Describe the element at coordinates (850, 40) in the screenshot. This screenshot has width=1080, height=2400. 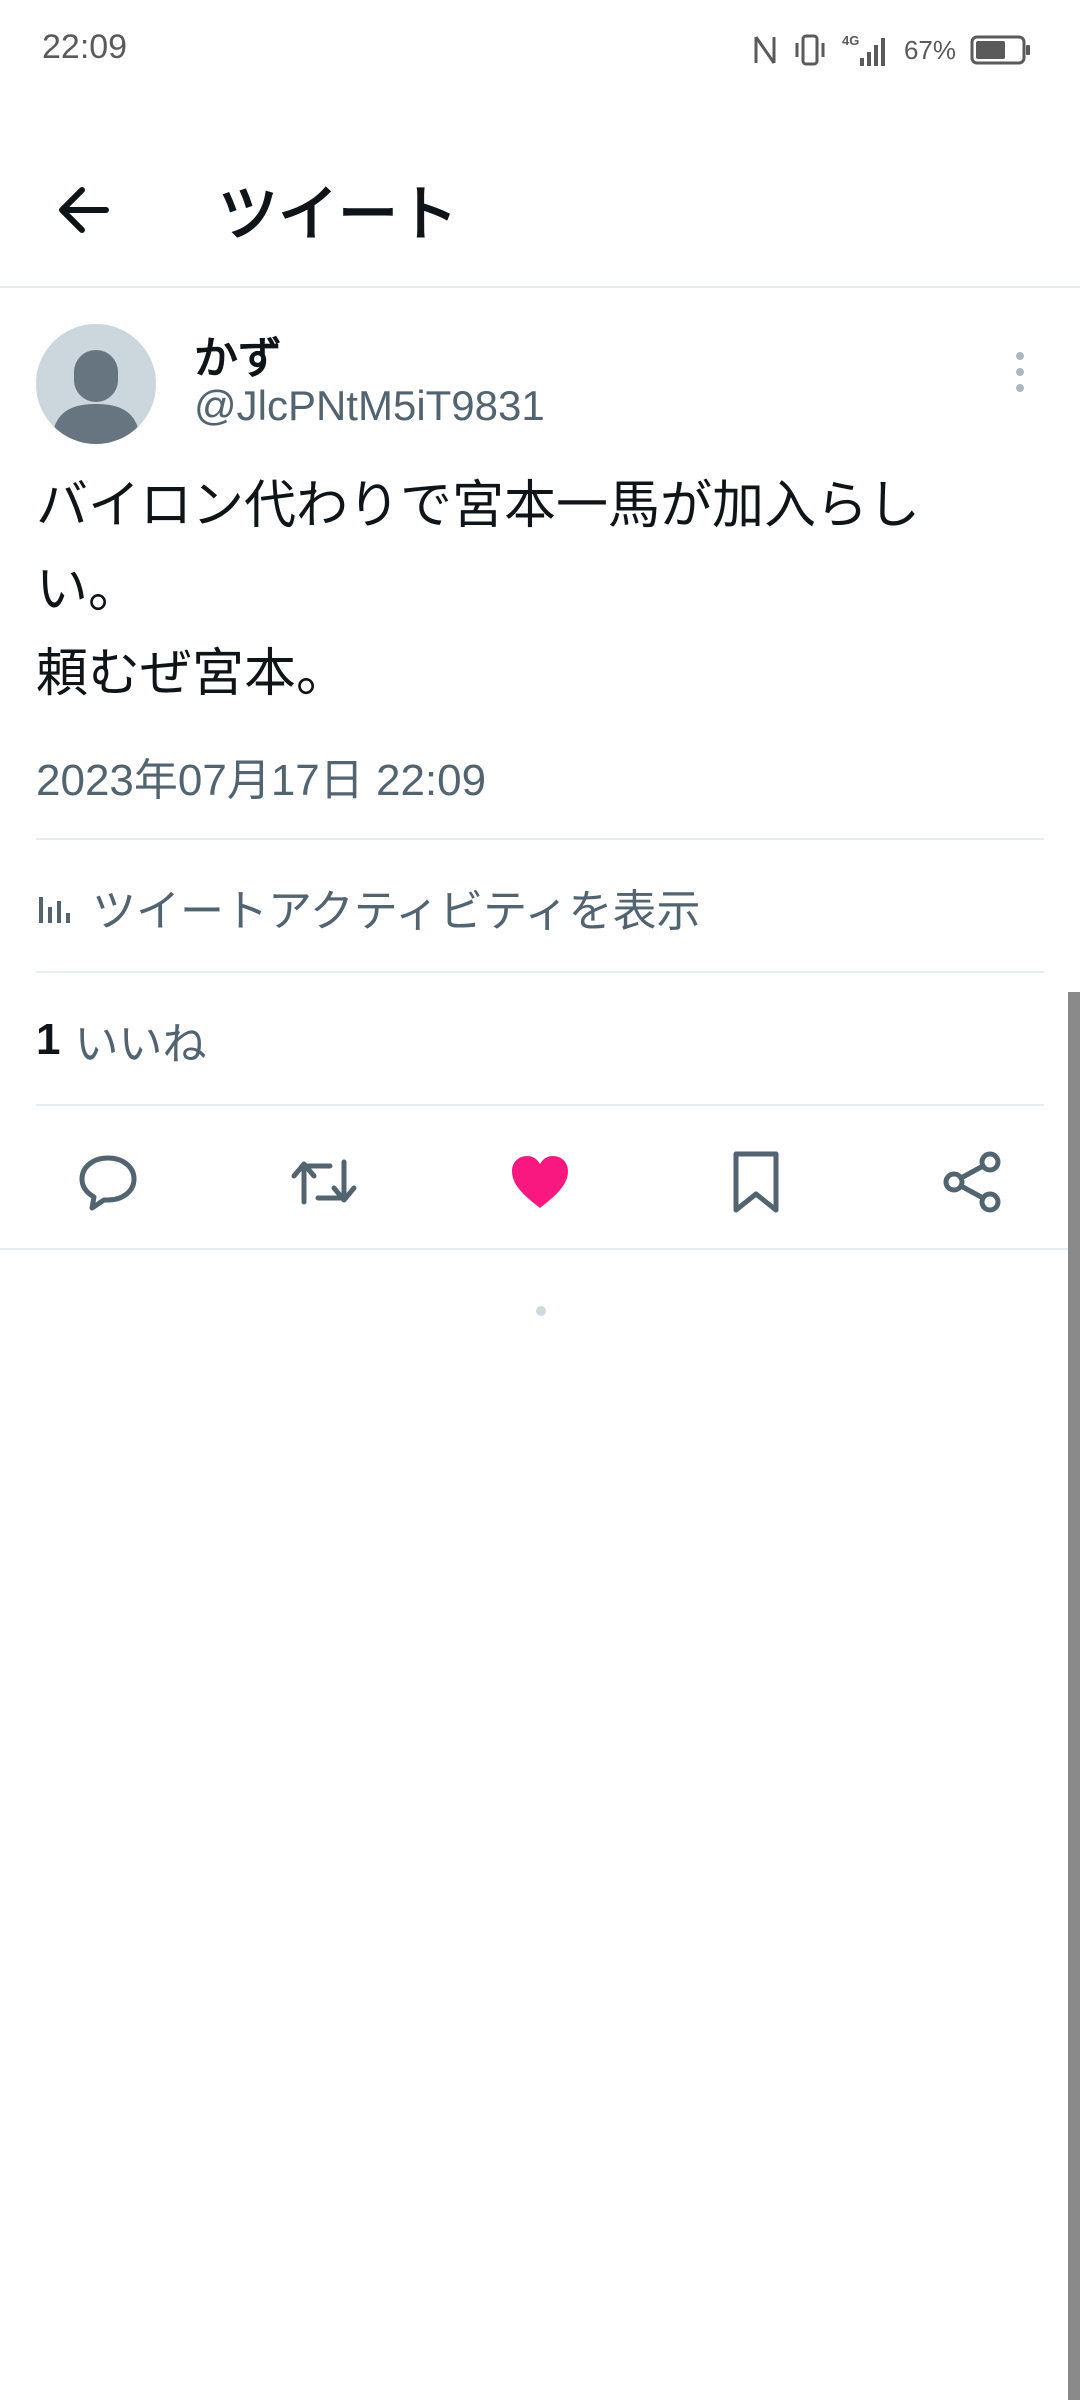
I see `network-label: 4G` at that location.